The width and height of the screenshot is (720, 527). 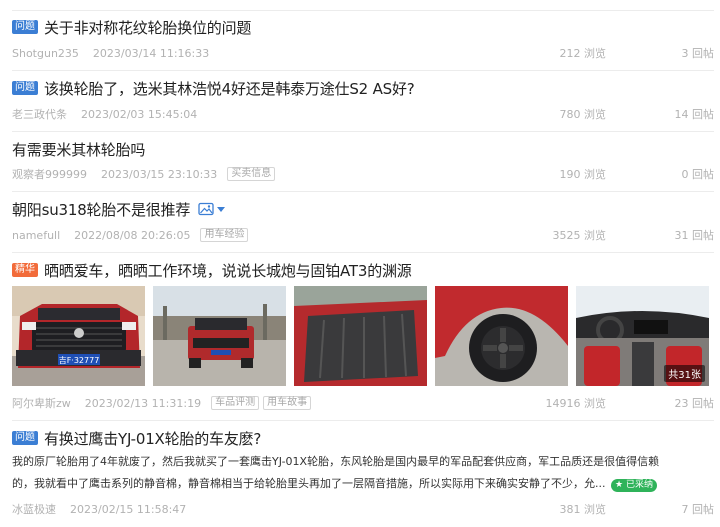 I want to click on image-dropdown-icon, so click(x=212, y=209).